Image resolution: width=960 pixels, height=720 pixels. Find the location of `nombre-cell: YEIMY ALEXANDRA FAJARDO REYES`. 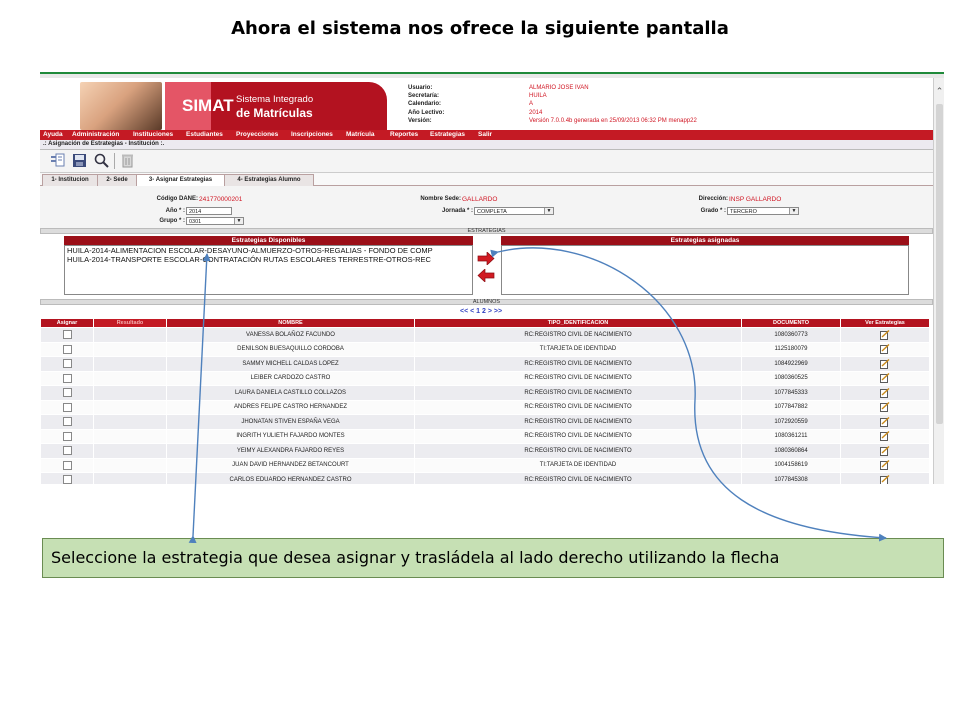

nombre-cell: YEIMY ALEXANDRA FAJARDO REYES is located at coordinates (290, 451).